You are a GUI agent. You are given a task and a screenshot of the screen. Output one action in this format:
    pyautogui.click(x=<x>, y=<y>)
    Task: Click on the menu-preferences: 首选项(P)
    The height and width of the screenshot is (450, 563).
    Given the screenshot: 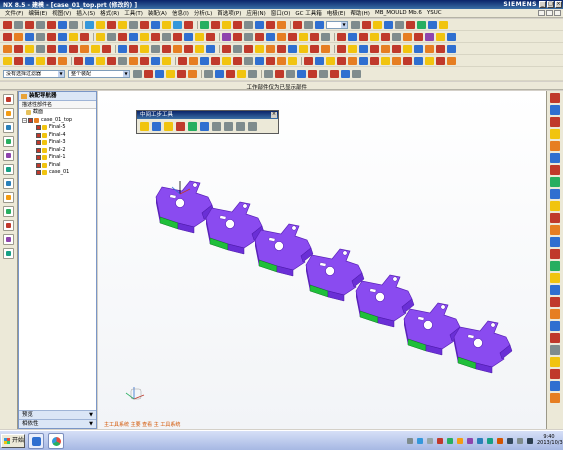 What is the action you would take?
    pyautogui.click(x=229, y=13)
    